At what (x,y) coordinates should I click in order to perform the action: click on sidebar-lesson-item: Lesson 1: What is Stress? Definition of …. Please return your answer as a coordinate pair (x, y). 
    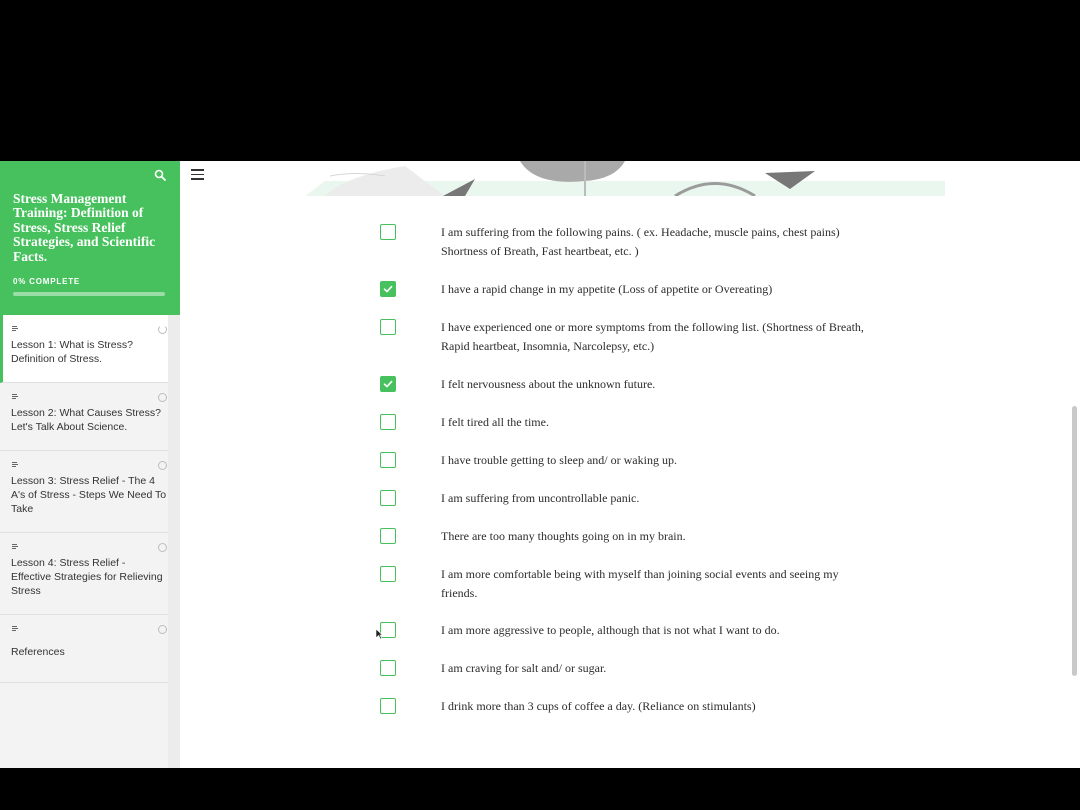
    Looking at the image, I should click on (84, 349).